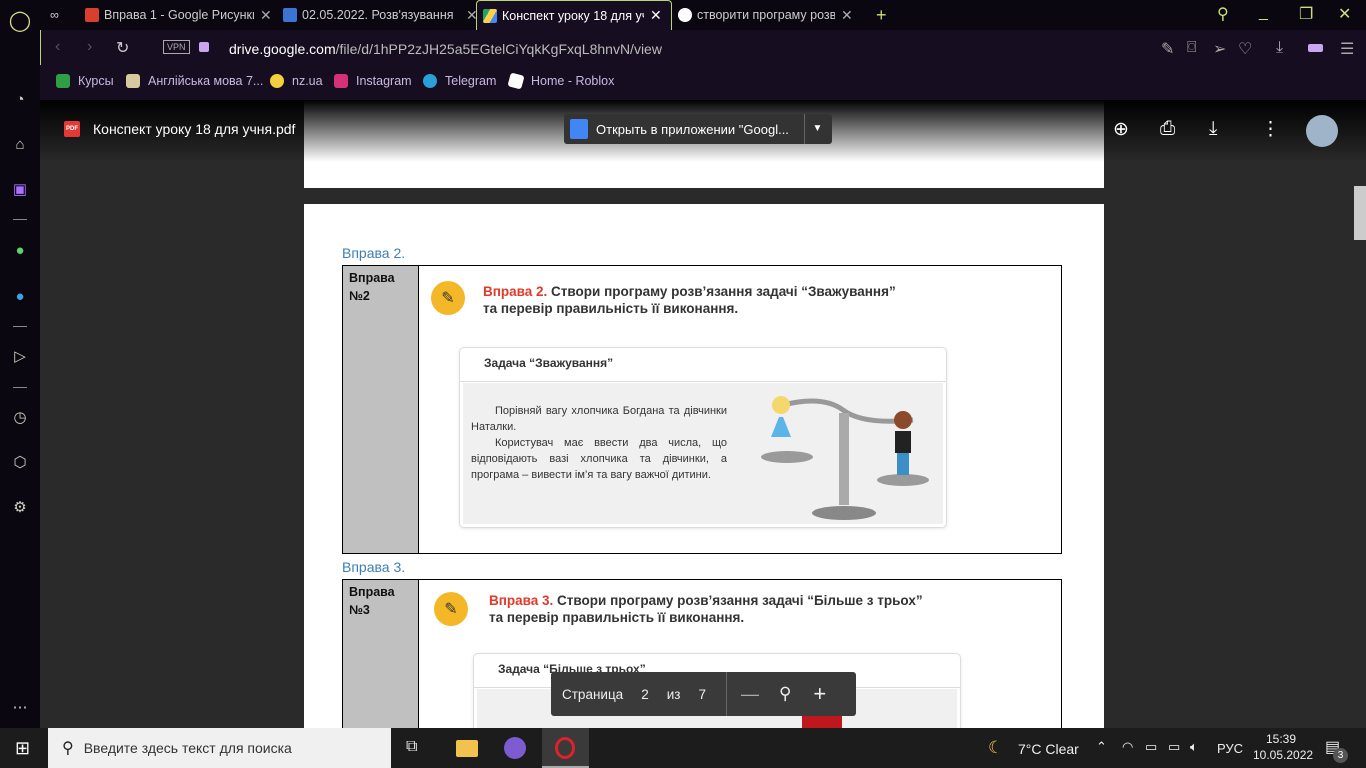  What do you see at coordinates (178, 15) in the screenshot?
I see `tab: Вправа 1 - Google Рисунки ✕` at bounding box center [178, 15].